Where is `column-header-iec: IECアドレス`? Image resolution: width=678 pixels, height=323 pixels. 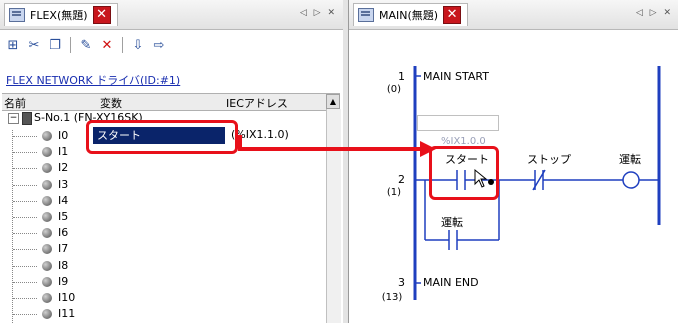 column-header-iec: IECアドレス is located at coordinates (257, 103).